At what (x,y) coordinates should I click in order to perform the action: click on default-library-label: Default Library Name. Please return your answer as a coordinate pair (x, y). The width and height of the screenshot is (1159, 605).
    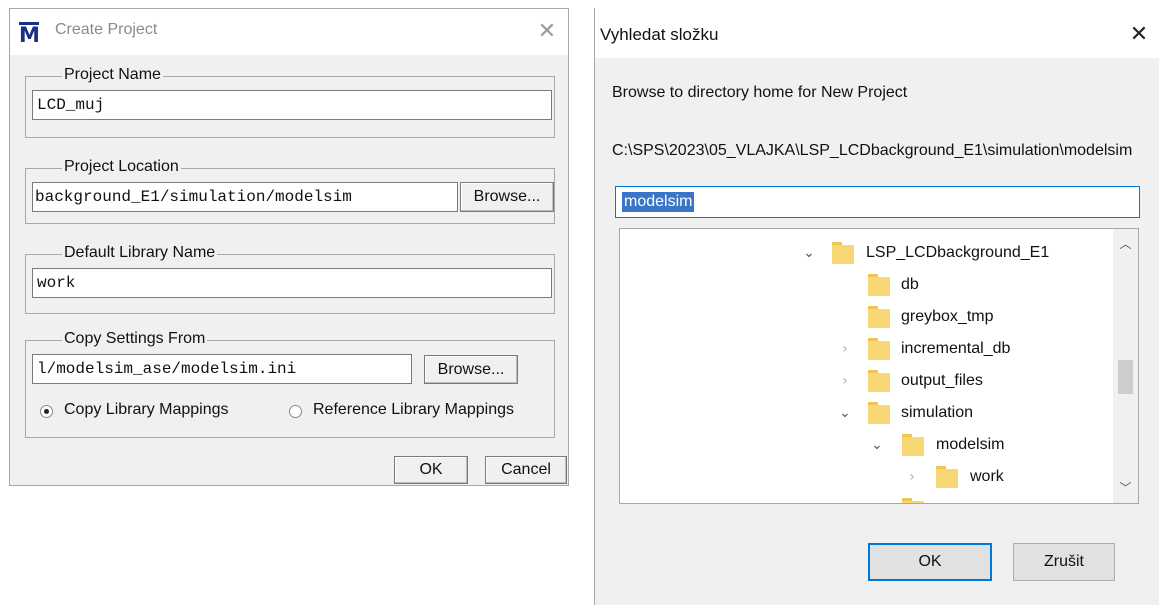
    Looking at the image, I should click on (140, 253).